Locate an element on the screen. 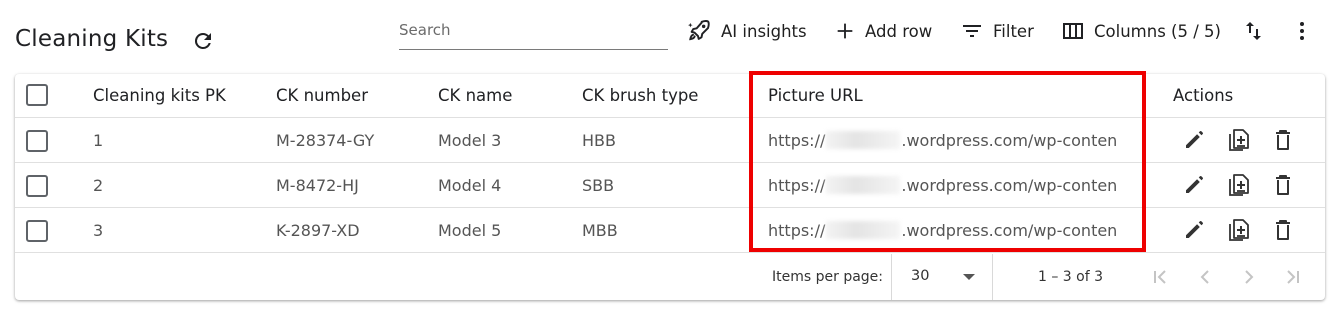  ai-insights-label: AI insights is located at coordinates (764, 31).